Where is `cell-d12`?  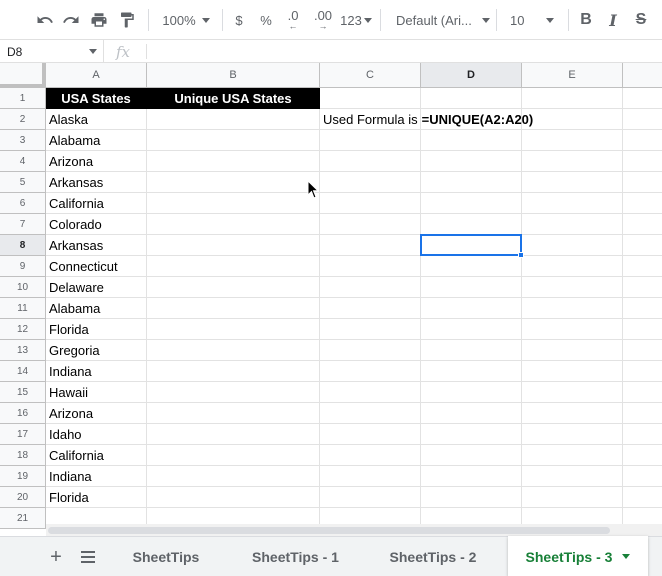
cell-d12 is located at coordinates (471, 329).